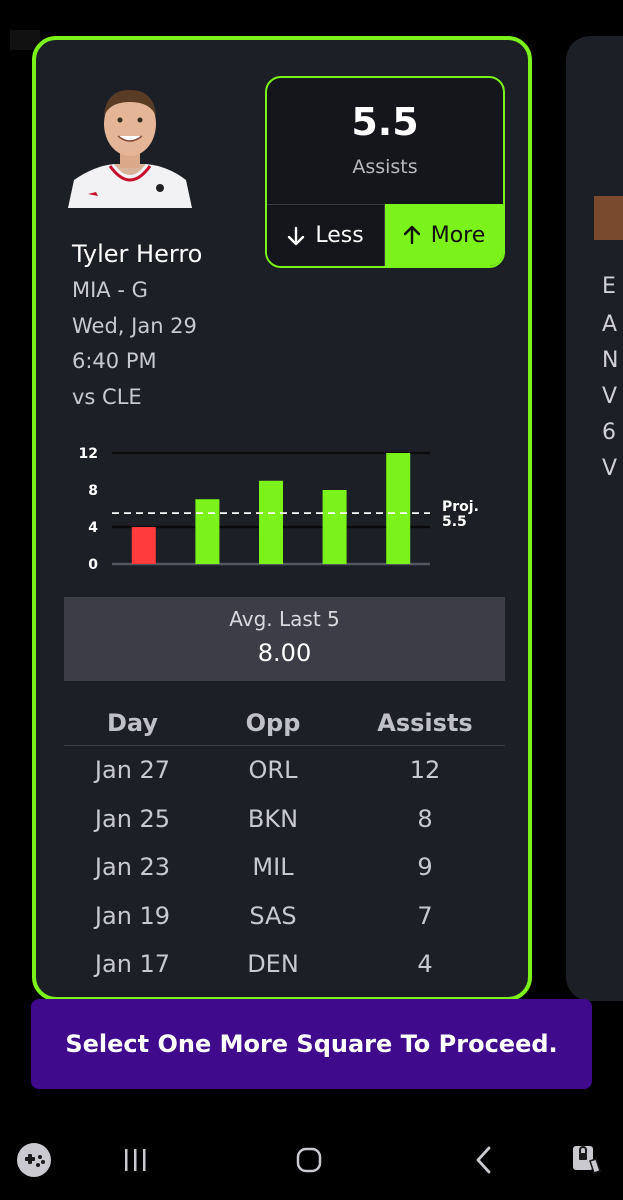 The width and height of the screenshot is (623, 1200). Describe the element at coordinates (425, 964) in the screenshot. I see `cell-assists: 4` at that location.